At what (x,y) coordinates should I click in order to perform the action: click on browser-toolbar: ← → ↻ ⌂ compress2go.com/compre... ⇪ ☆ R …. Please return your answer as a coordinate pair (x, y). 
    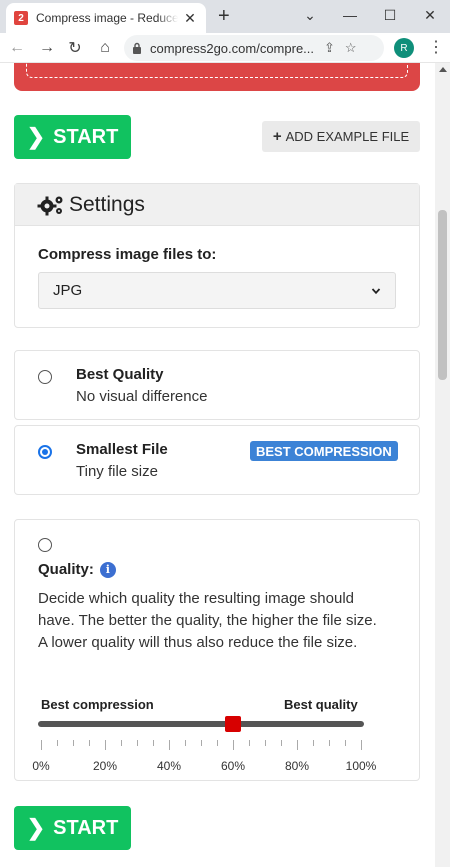
    Looking at the image, I should click on (225, 48).